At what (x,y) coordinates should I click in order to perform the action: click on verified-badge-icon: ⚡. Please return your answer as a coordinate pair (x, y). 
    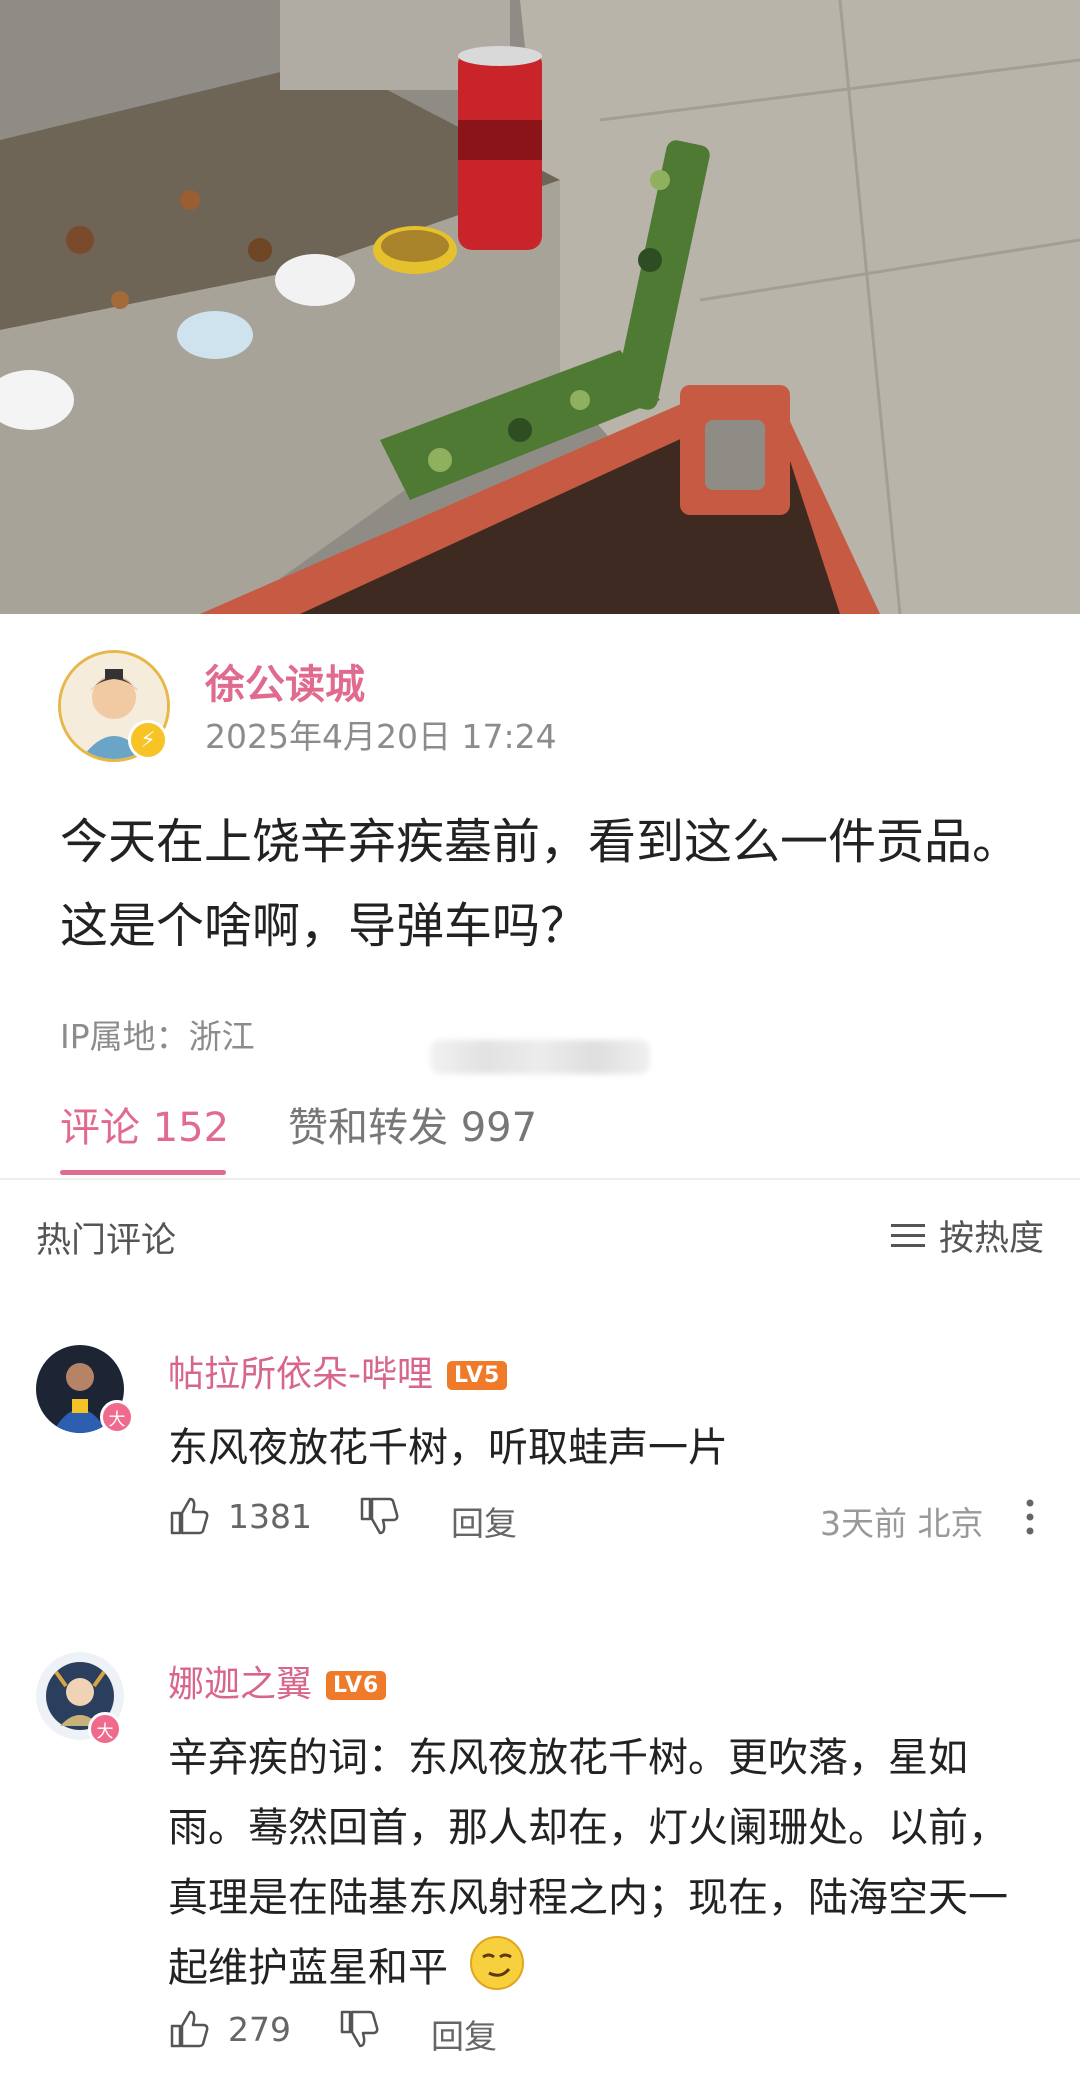
    Looking at the image, I should click on (148, 740).